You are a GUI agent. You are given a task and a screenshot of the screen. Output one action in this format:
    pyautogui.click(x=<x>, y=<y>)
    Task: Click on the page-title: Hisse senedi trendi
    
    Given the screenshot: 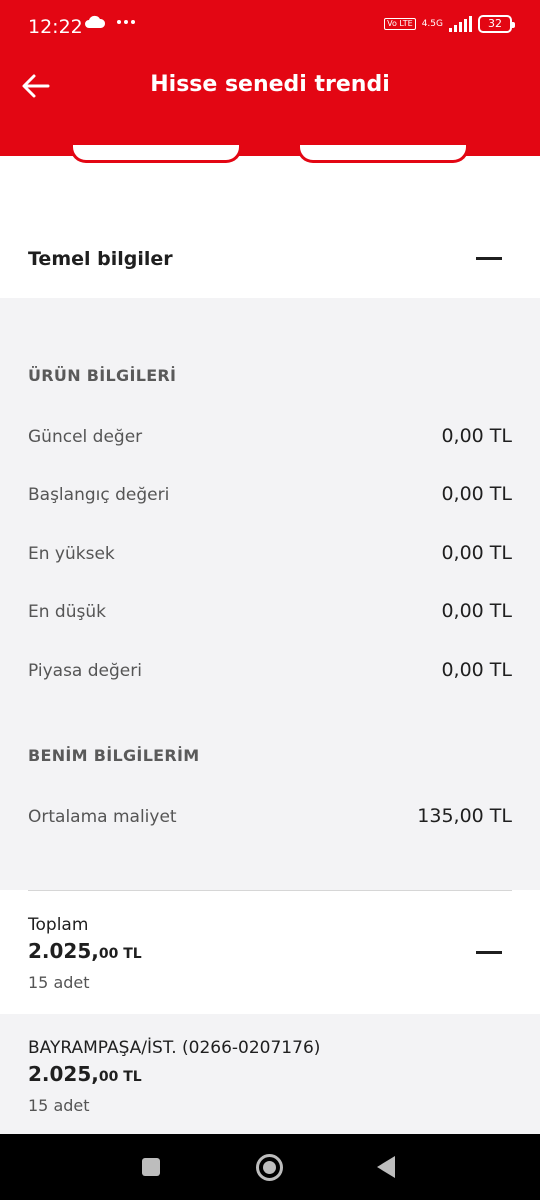 What is the action you would take?
    pyautogui.click(x=270, y=84)
    